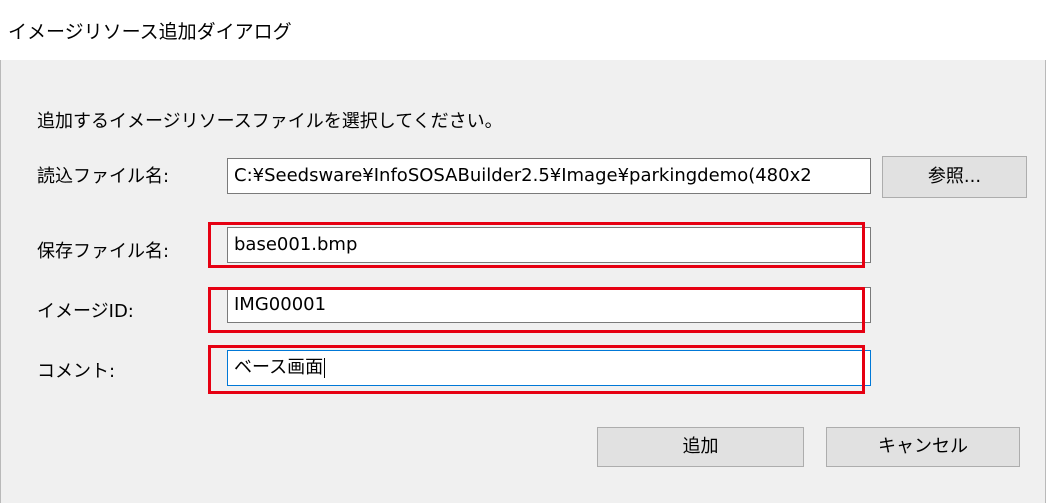  Describe the element at coordinates (280, 304) in the screenshot. I see `image-id-value: IMG00001` at that location.